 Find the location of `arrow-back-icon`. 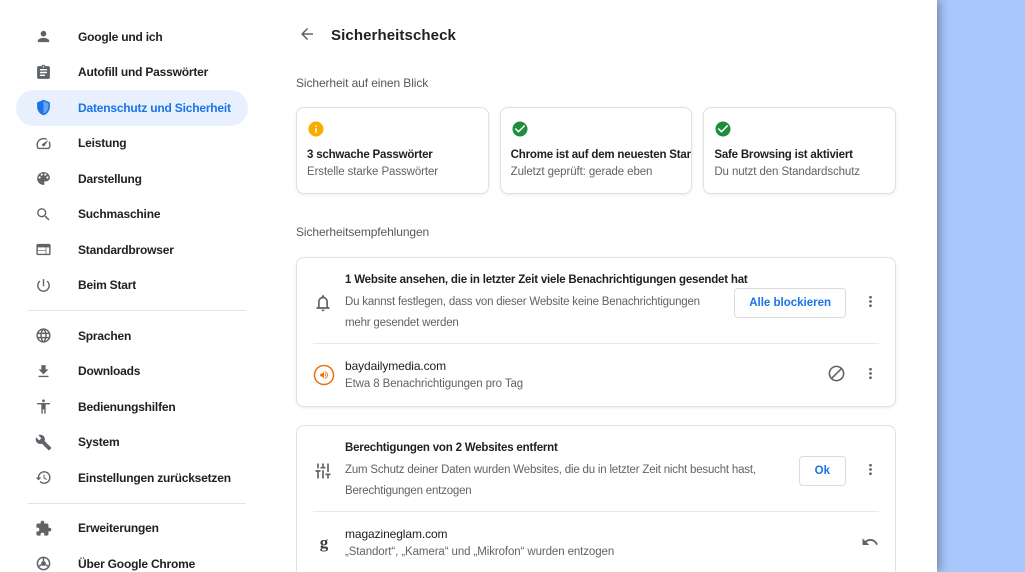

arrow-back-icon is located at coordinates (307, 35).